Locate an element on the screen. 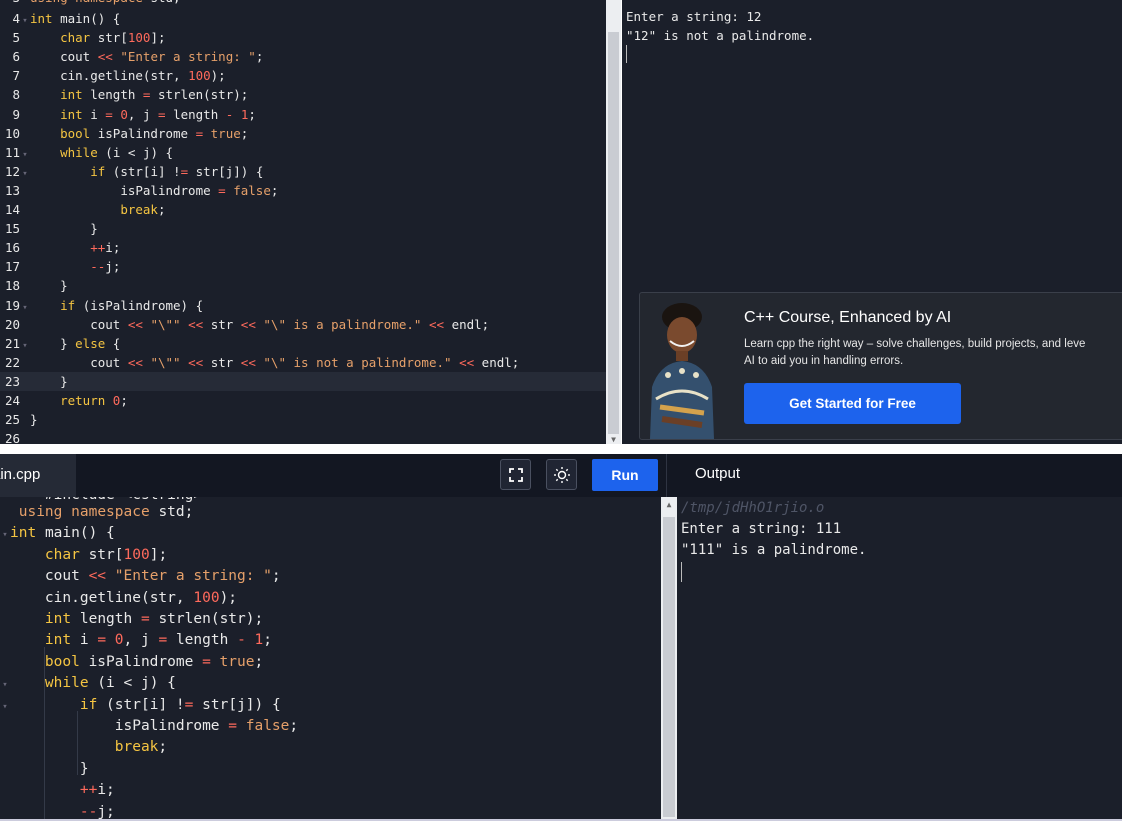  output-line: "111" is a palindrome. is located at coordinates (774, 550).